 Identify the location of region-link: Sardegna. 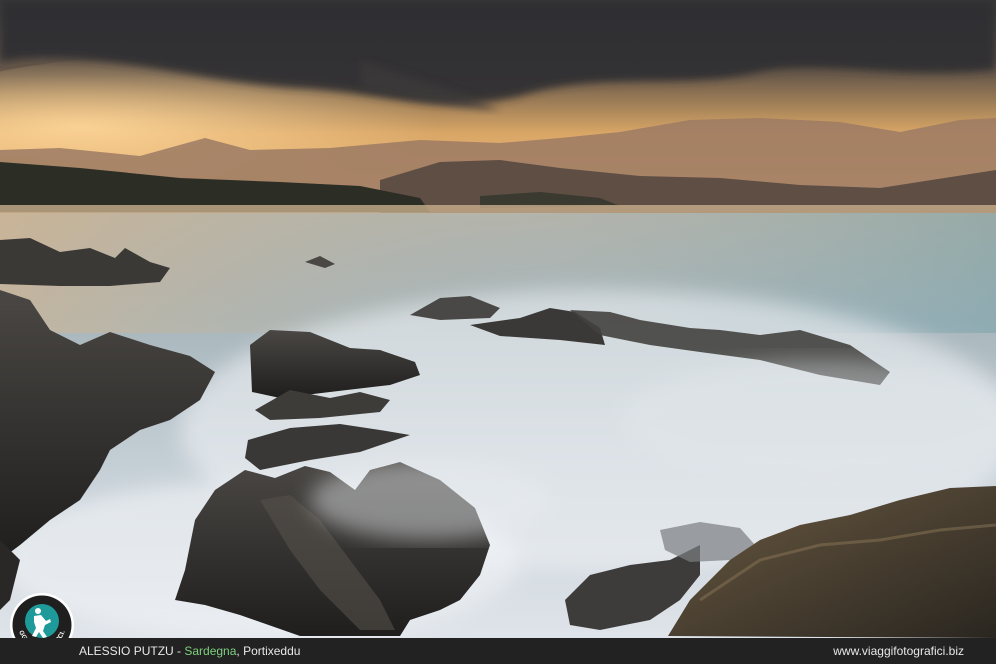
(210, 651).